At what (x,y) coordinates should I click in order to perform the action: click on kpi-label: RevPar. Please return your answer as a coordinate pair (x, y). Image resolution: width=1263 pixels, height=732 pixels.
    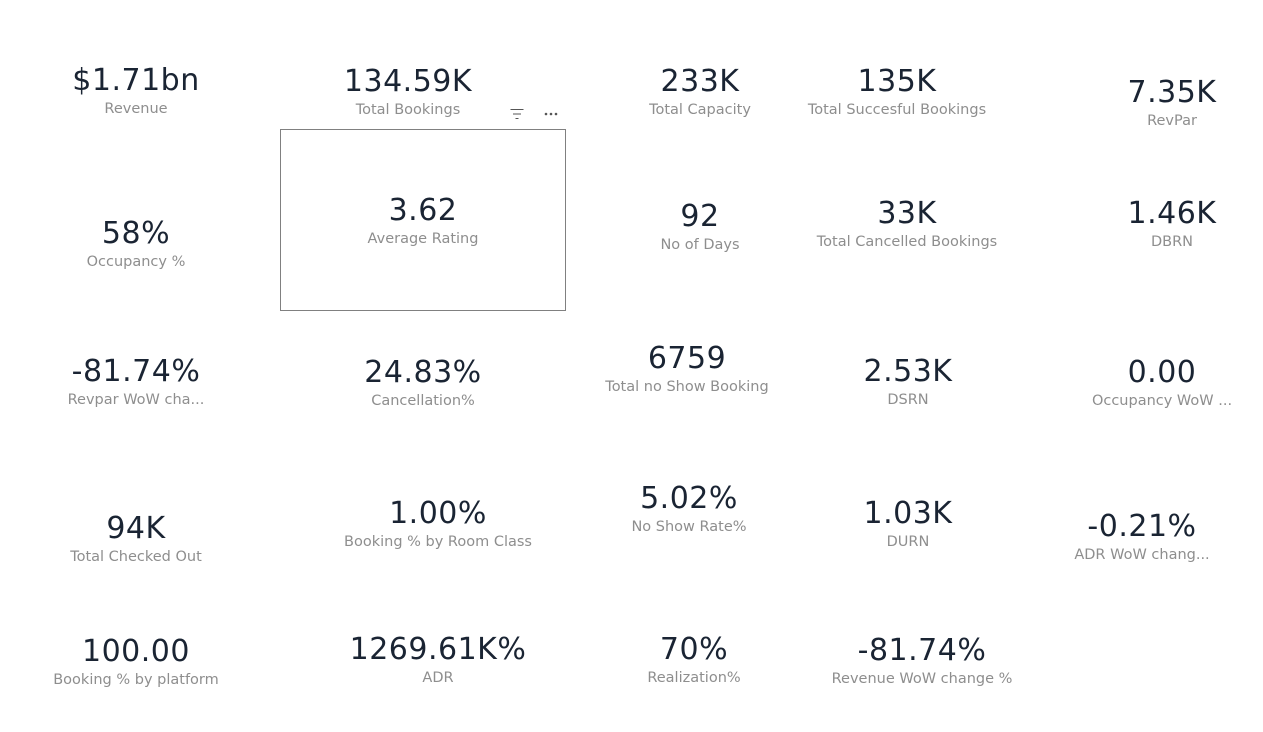
    Looking at the image, I should click on (1172, 121).